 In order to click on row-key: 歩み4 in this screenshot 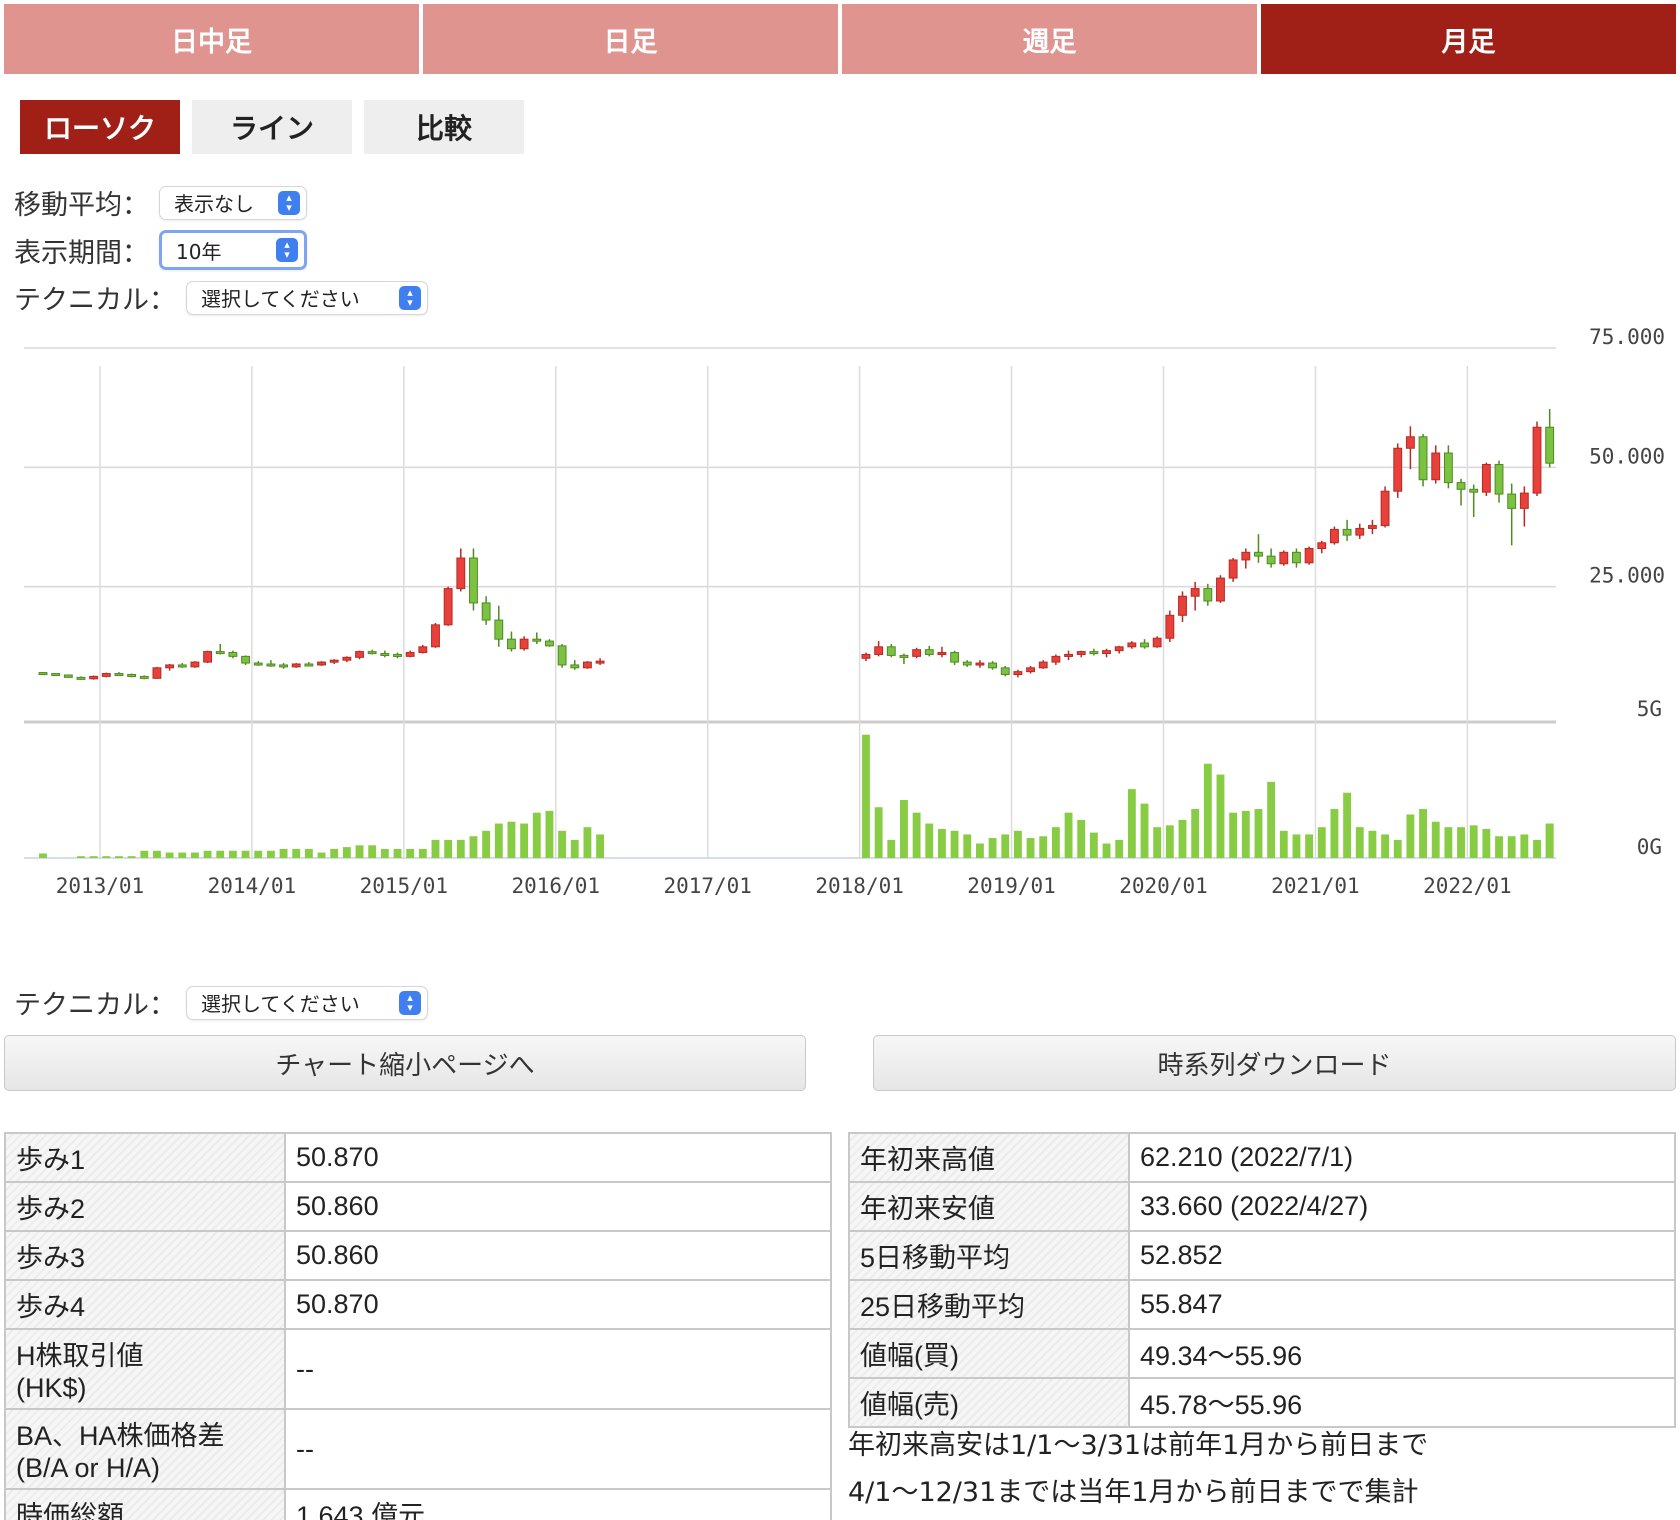, I will do `click(145, 1304)`.